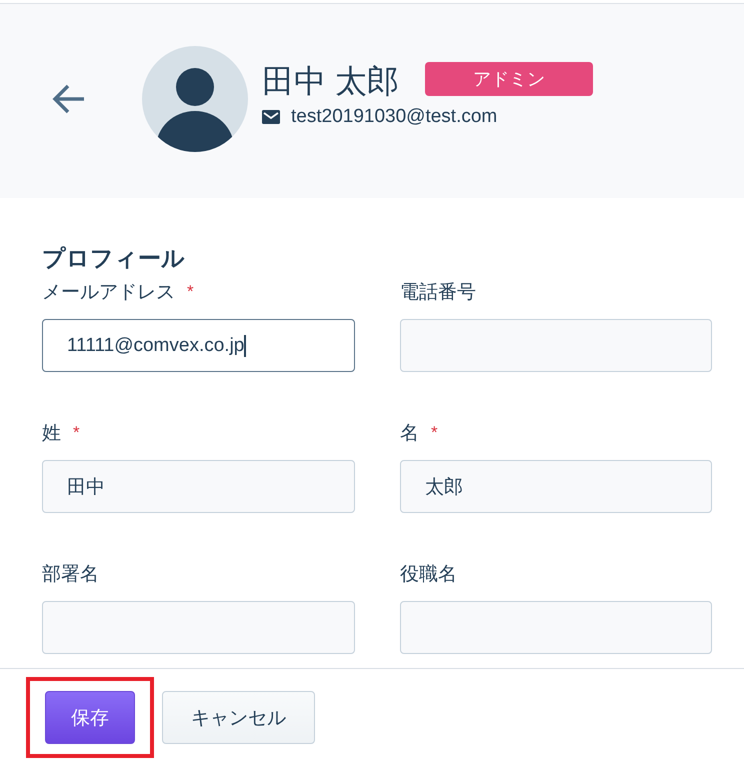 This screenshot has width=744, height=766. I want to click on save-button: 保存, so click(90, 717).